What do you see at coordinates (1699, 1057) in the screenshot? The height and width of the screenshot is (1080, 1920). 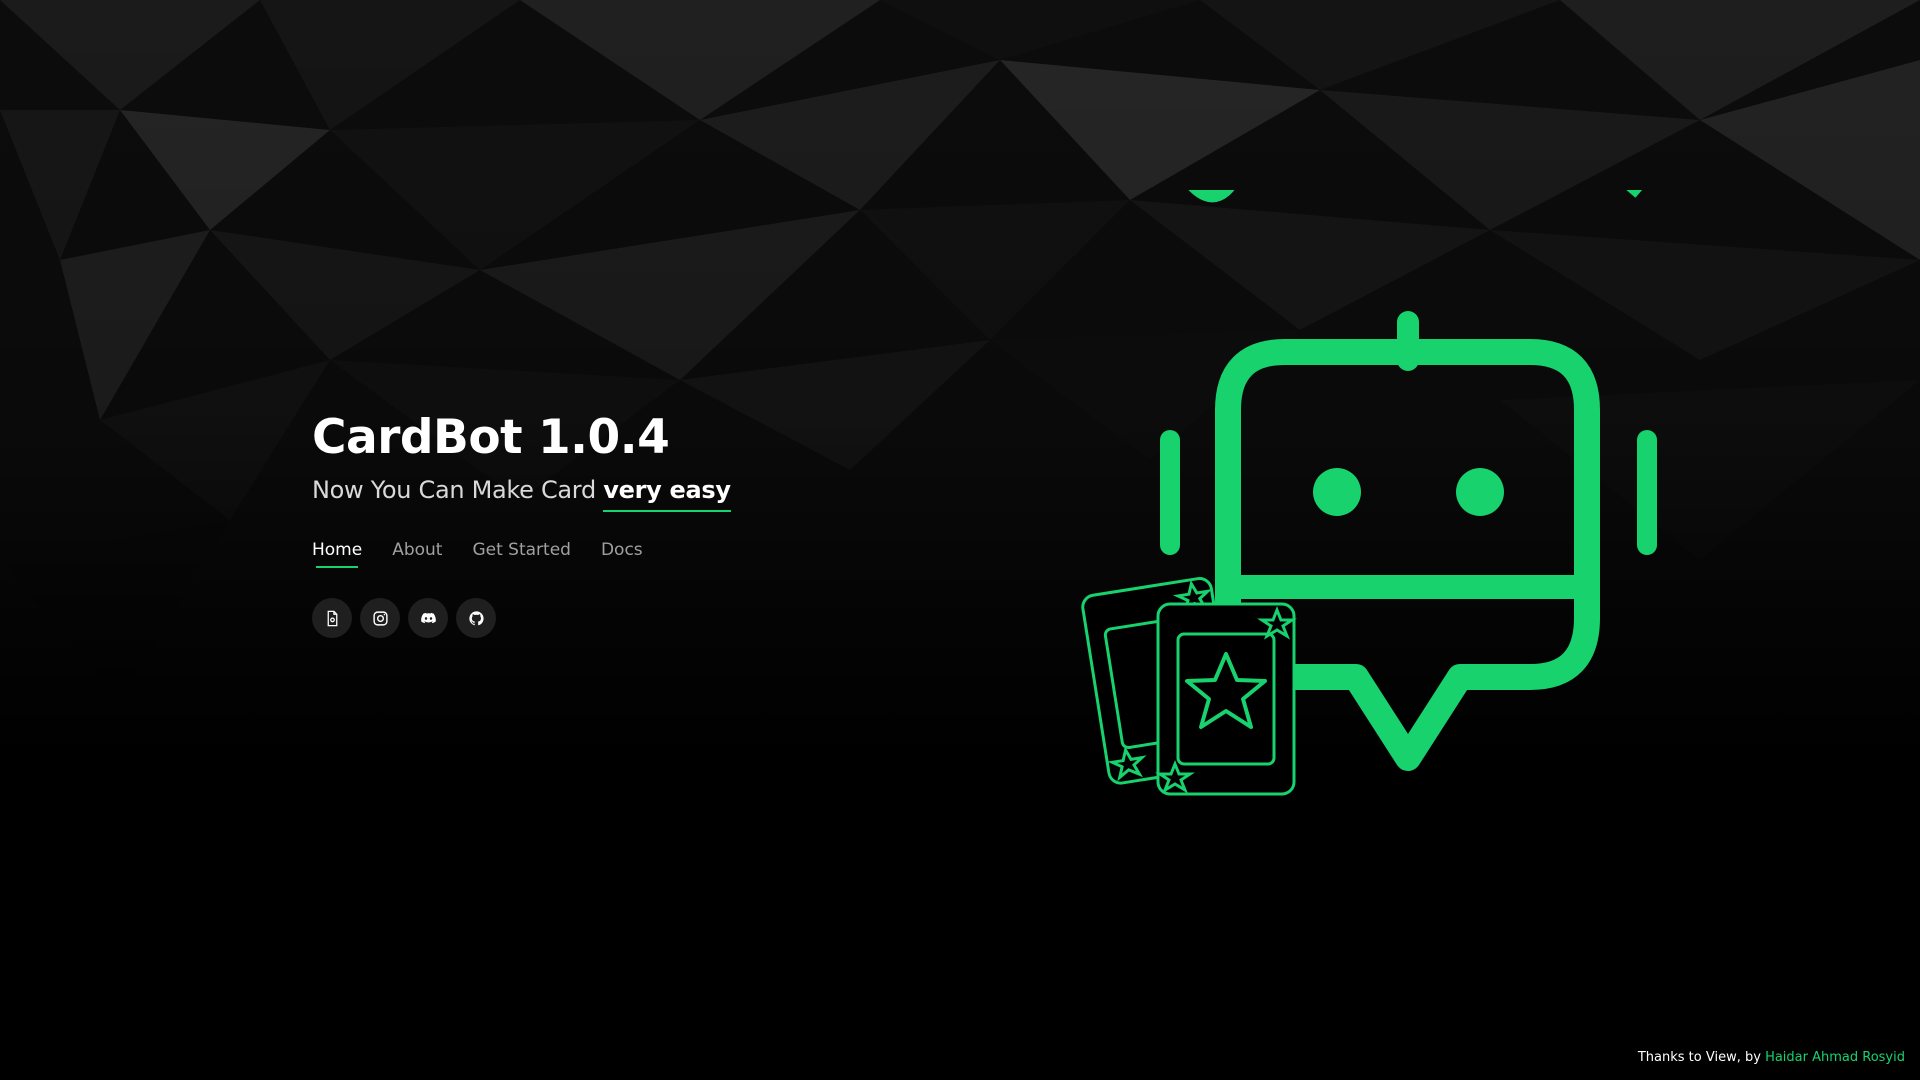 I see `footer-prefix: Thanks to View, by` at bounding box center [1699, 1057].